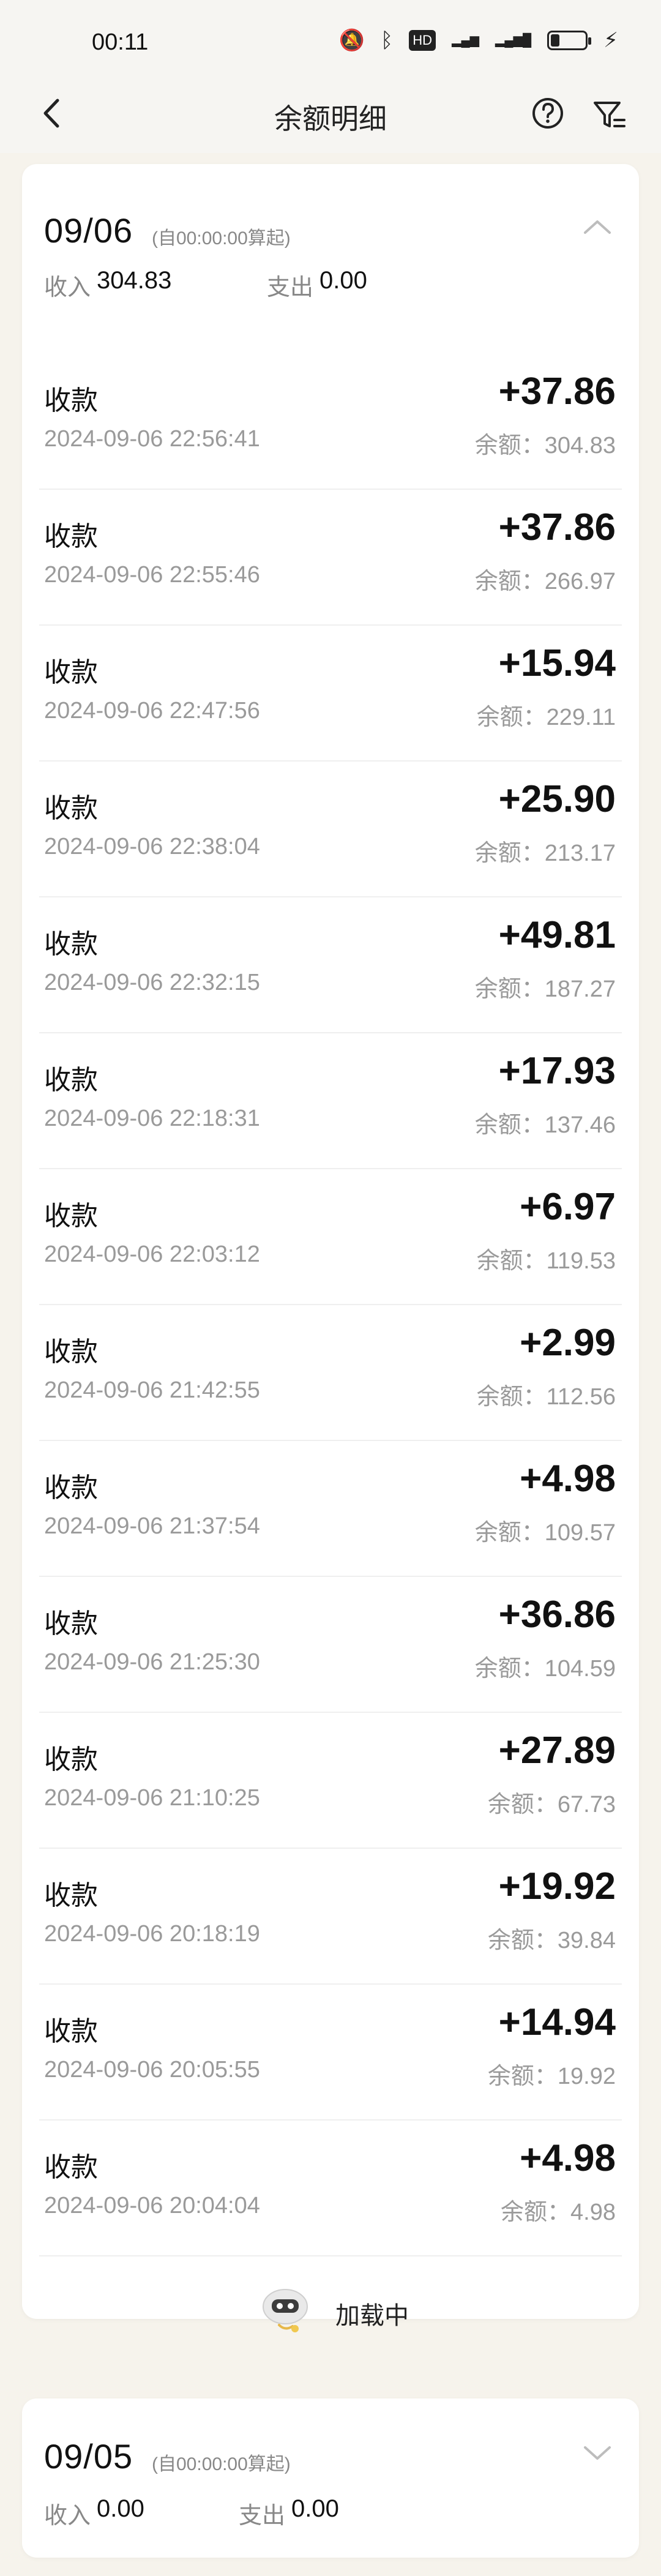 The width and height of the screenshot is (661, 2576). I want to click on transaction-balance: 余额：39.84, so click(551, 1941).